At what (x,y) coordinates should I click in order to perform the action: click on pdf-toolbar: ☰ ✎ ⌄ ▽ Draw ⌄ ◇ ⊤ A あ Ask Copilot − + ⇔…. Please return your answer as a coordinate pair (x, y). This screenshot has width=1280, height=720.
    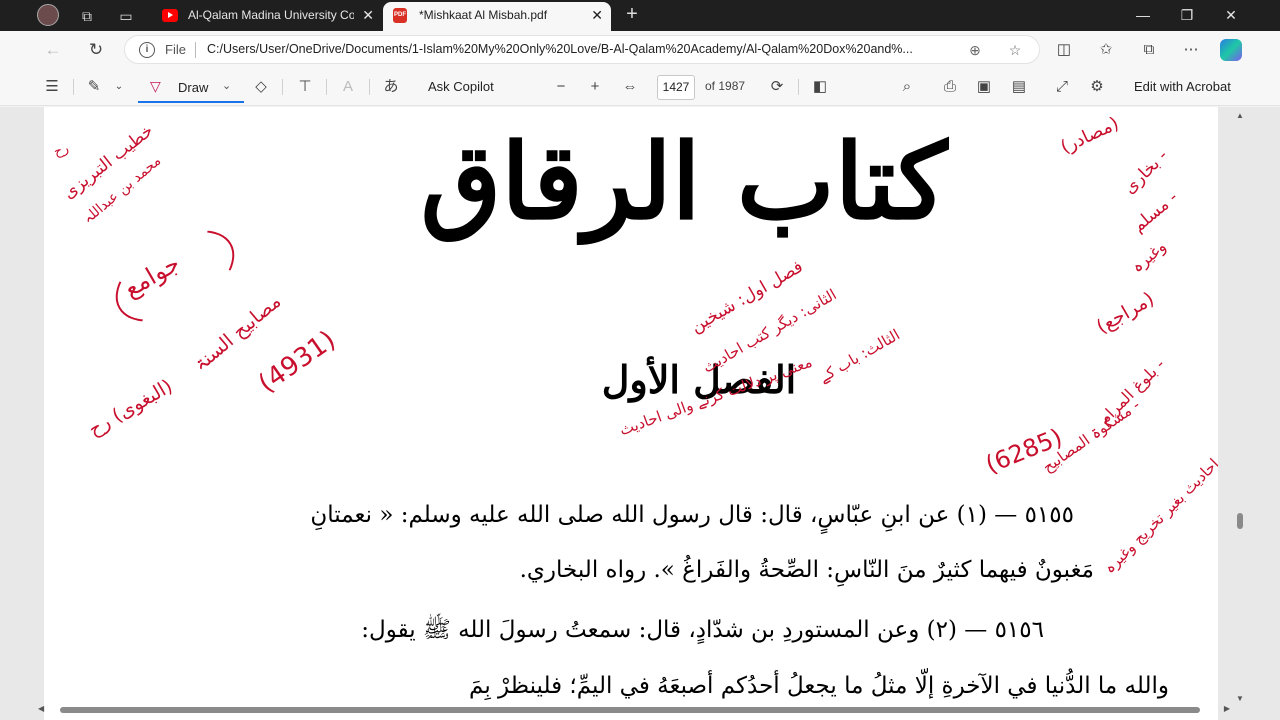
    Looking at the image, I should click on (640, 87).